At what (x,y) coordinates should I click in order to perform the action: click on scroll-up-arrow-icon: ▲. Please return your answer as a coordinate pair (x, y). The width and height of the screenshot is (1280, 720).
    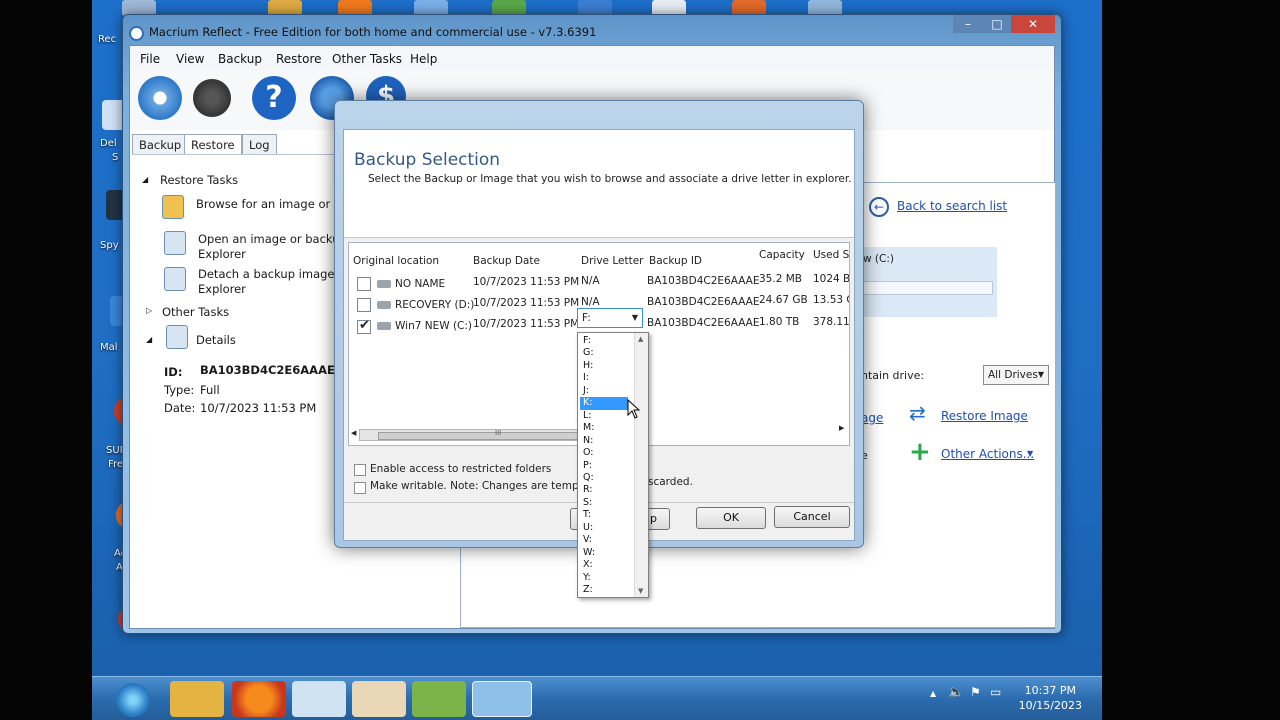
    Looking at the image, I should click on (640, 339).